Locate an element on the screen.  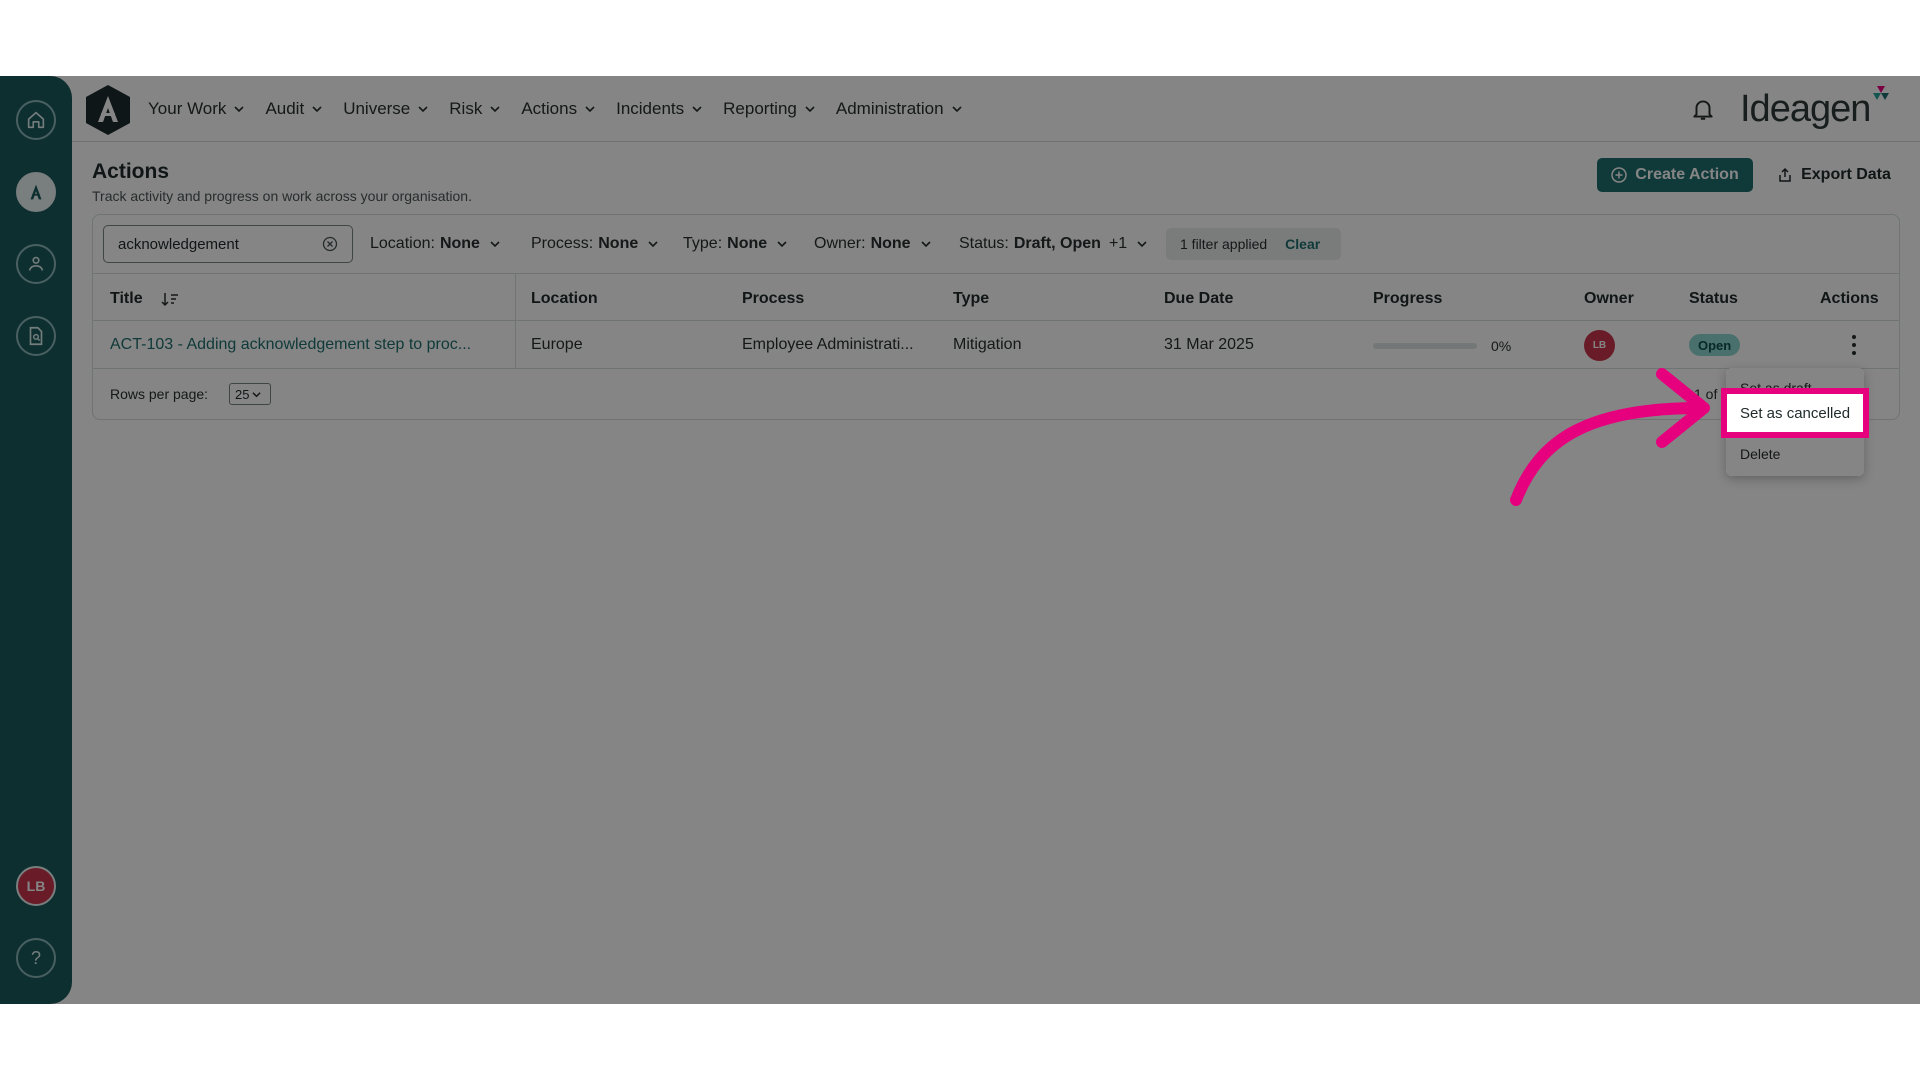
cell-due-date: 31 Mar 2025 is located at coordinates (1209, 344).